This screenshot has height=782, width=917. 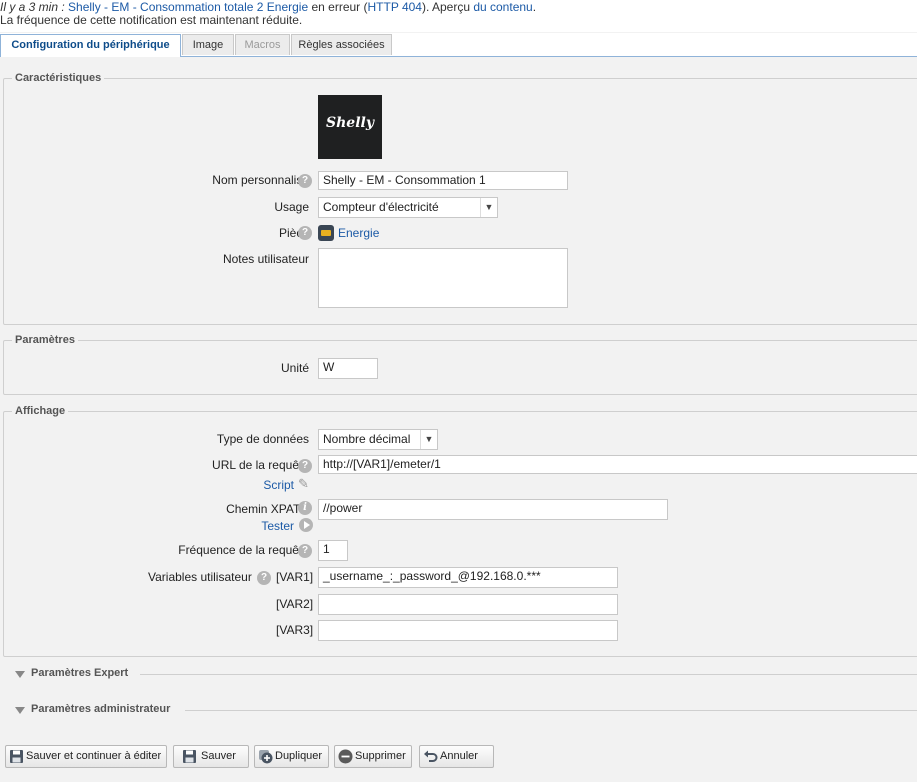 What do you see at coordinates (502, 7) in the screenshot?
I see `content-preview-link: du contenu` at bounding box center [502, 7].